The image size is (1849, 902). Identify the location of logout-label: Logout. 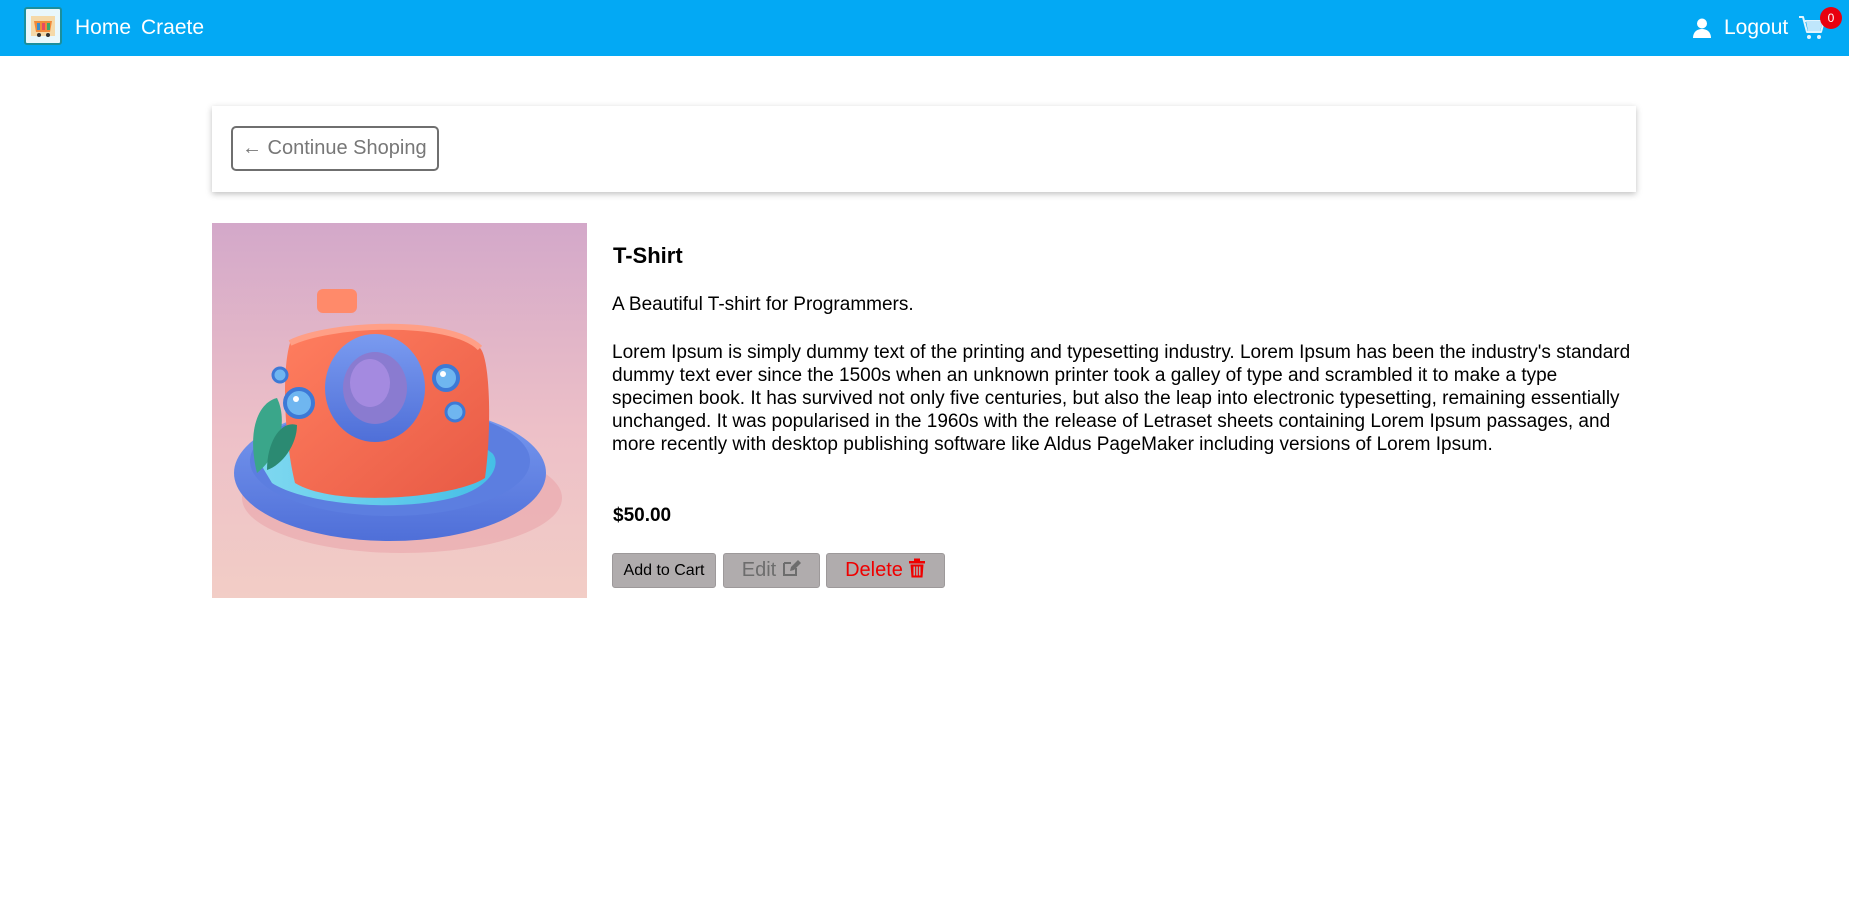
(1756, 27).